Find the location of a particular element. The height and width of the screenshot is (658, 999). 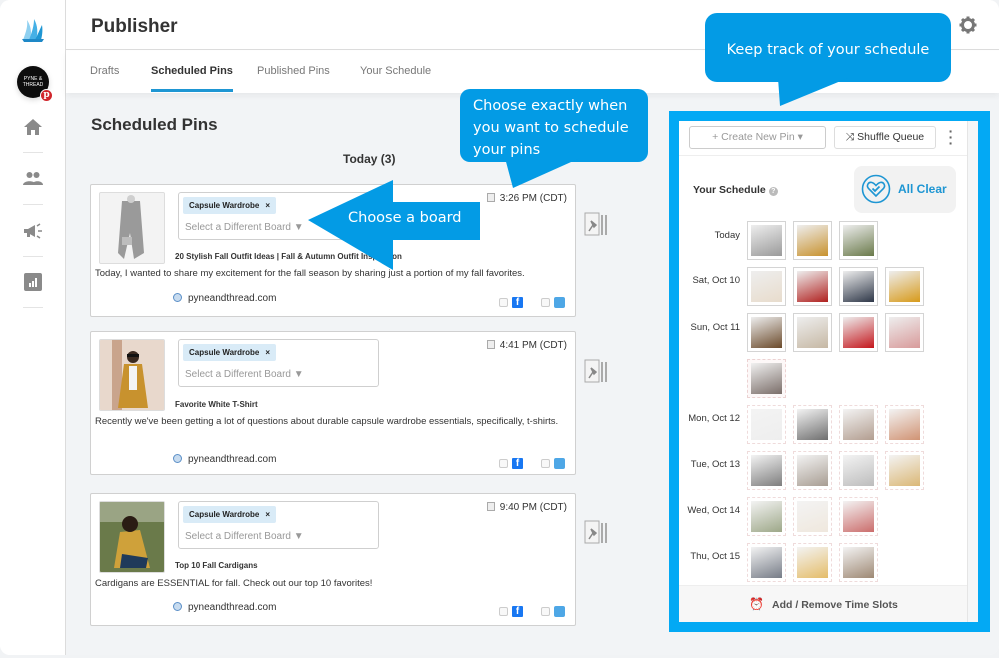

schedule-day-label: Thu, Oct 15 is located at coordinates (715, 556).